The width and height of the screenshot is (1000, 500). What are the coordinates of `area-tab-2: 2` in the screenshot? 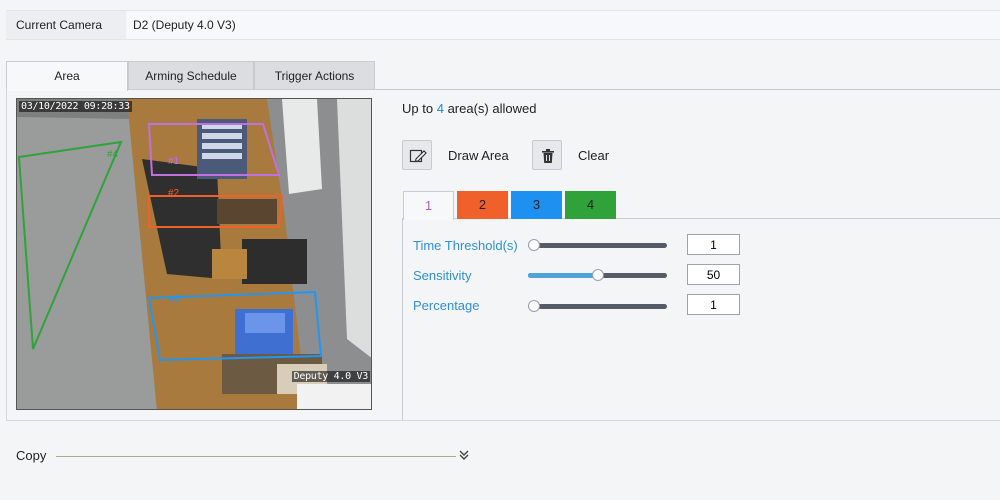 It's located at (482, 205).